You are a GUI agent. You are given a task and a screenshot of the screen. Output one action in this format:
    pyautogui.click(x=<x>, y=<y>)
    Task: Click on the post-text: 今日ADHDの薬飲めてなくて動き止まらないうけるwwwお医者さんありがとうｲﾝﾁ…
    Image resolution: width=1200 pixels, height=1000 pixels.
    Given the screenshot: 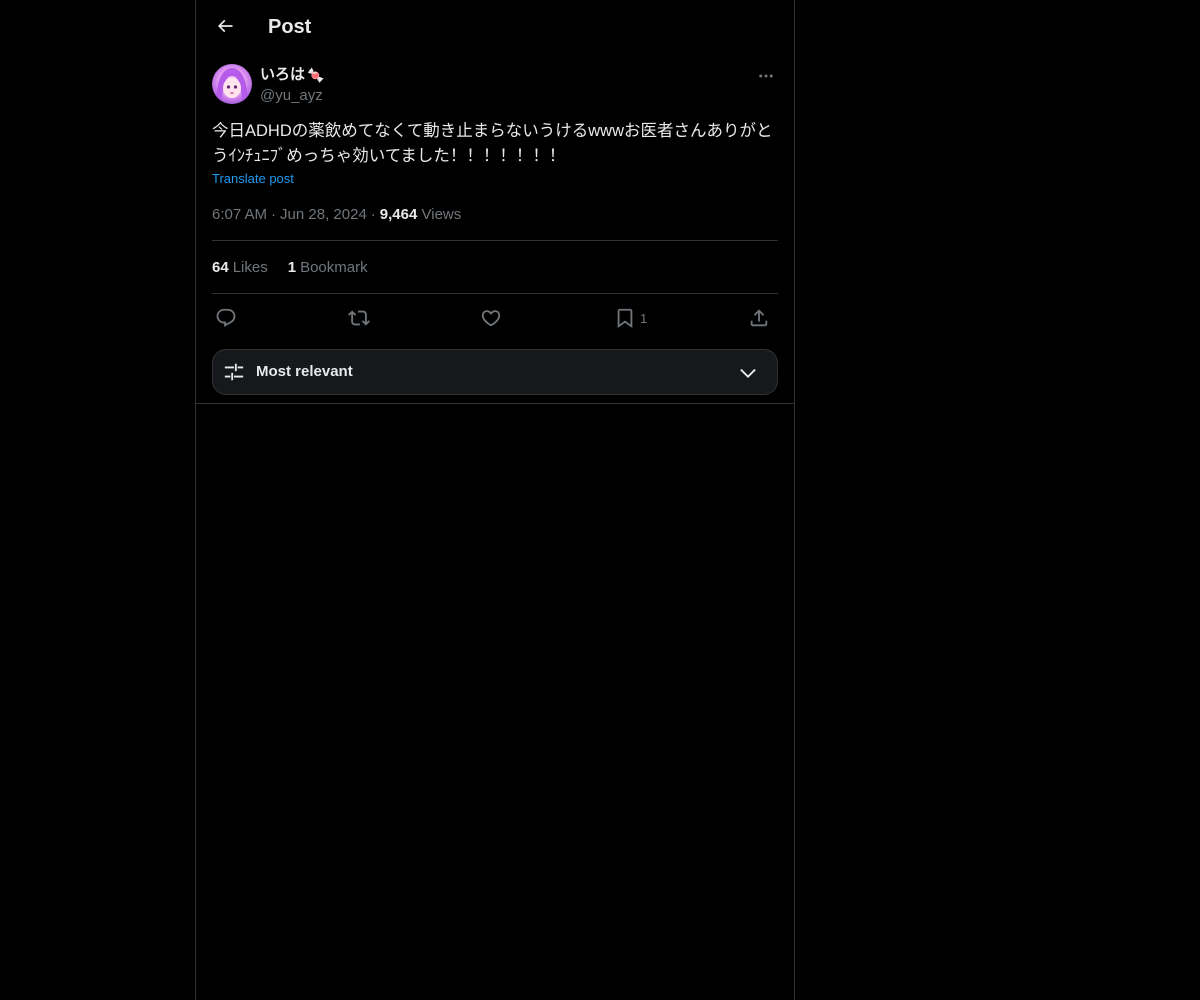 What is the action you would take?
    pyautogui.click(x=492, y=143)
    